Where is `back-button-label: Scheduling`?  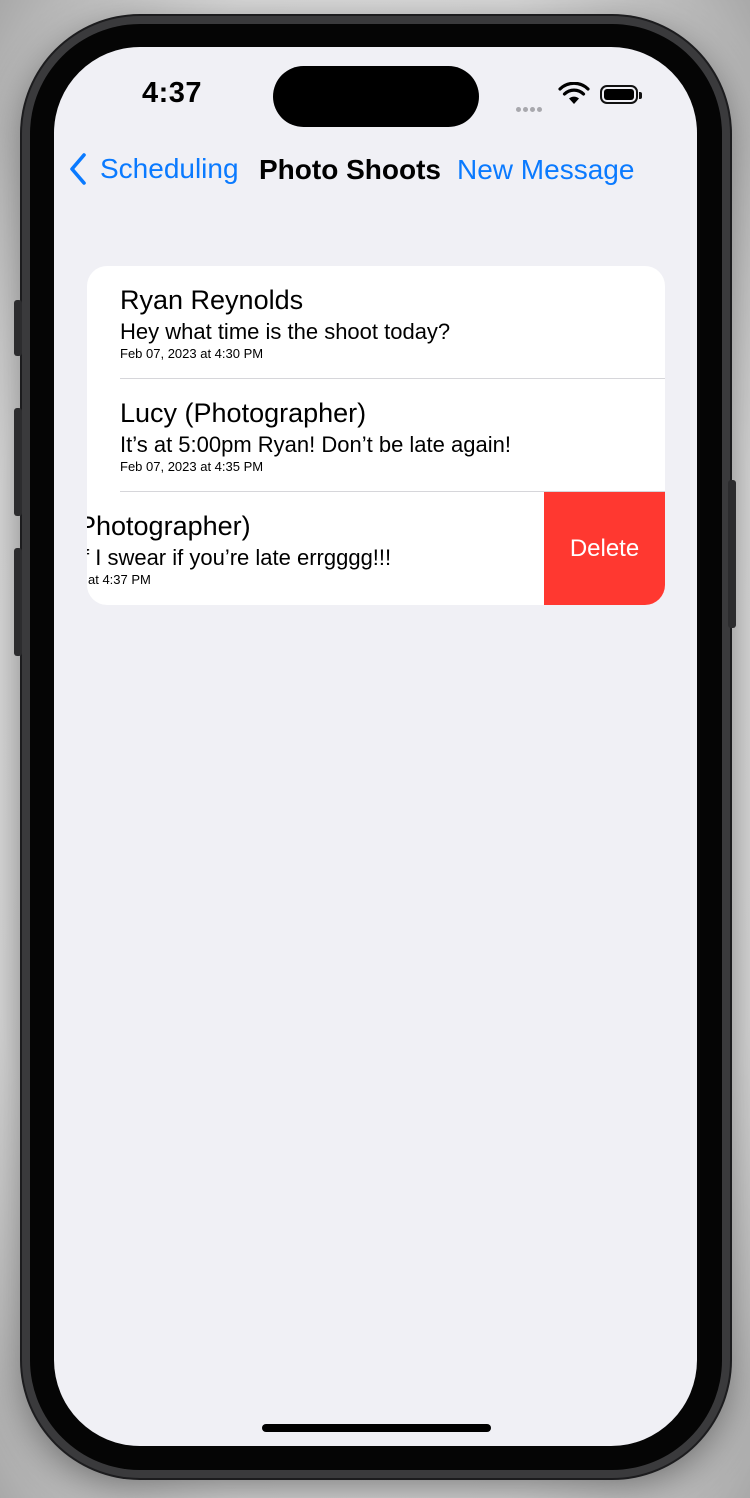
back-button-label: Scheduling is located at coordinates (169, 168).